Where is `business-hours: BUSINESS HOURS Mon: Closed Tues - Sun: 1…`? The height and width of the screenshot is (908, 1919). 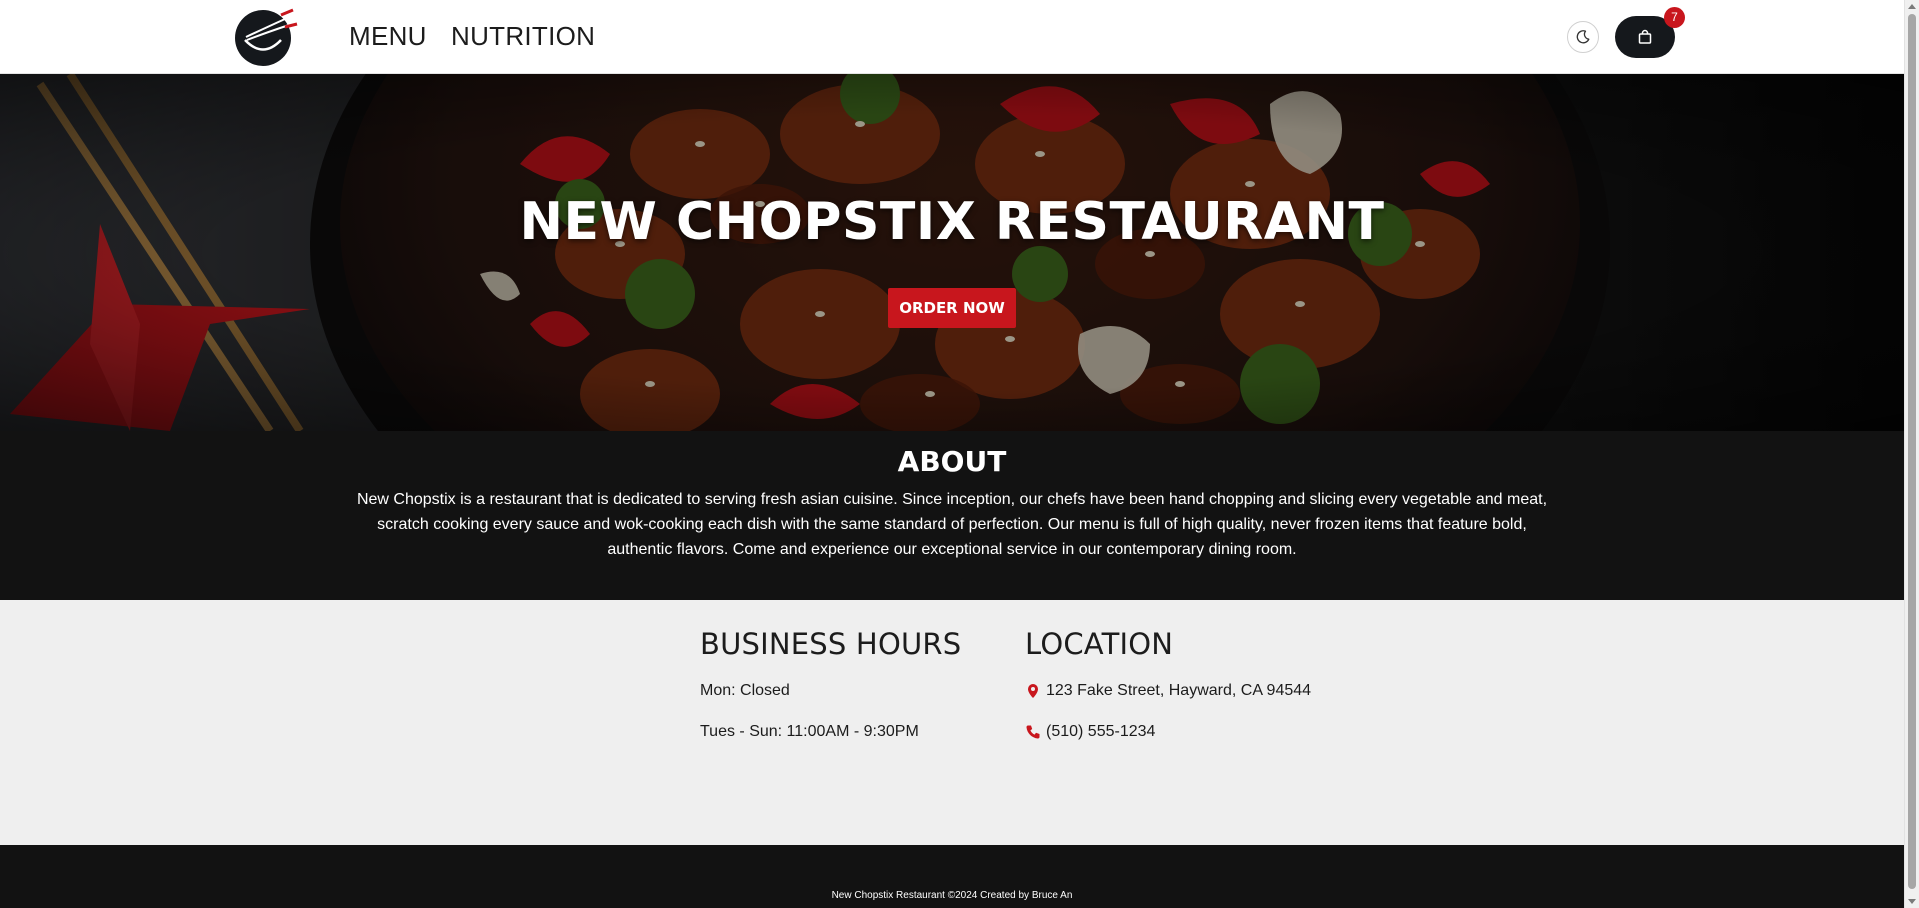
business-hours: BUSINESS HOURS Mon: Closed Tues - Sun: 1… is located at coordinates (831, 683).